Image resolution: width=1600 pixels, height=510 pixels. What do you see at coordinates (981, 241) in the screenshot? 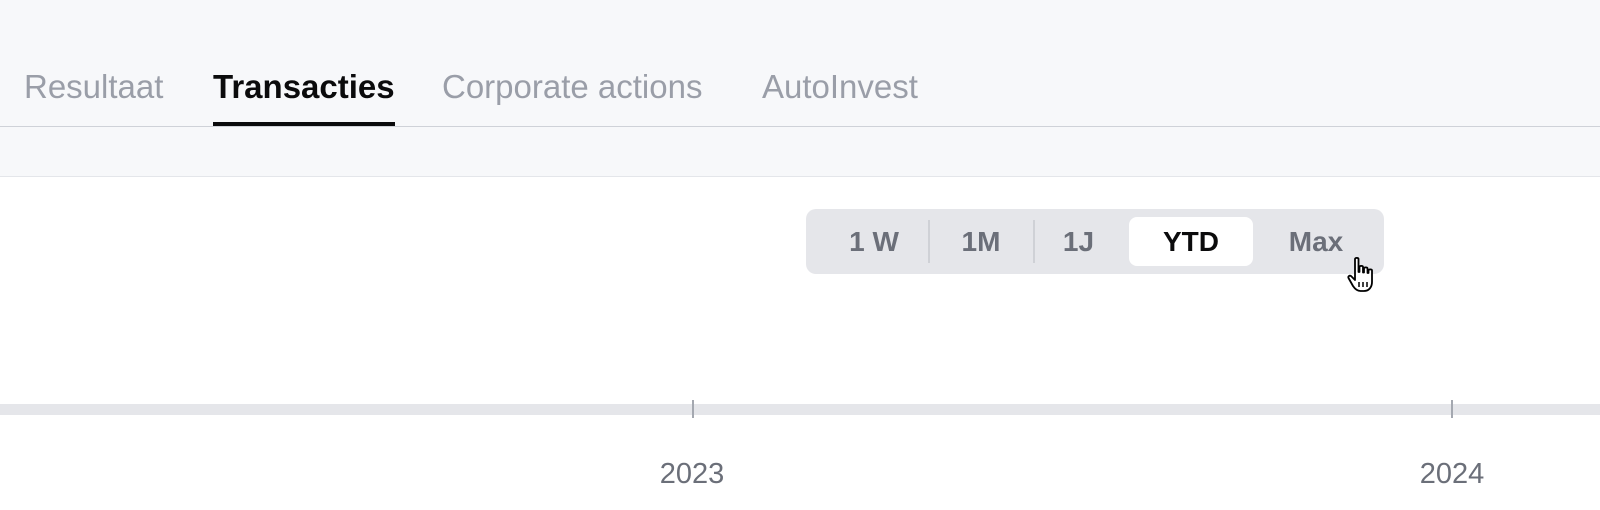
I see `range-1m-button: 1M` at bounding box center [981, 241].